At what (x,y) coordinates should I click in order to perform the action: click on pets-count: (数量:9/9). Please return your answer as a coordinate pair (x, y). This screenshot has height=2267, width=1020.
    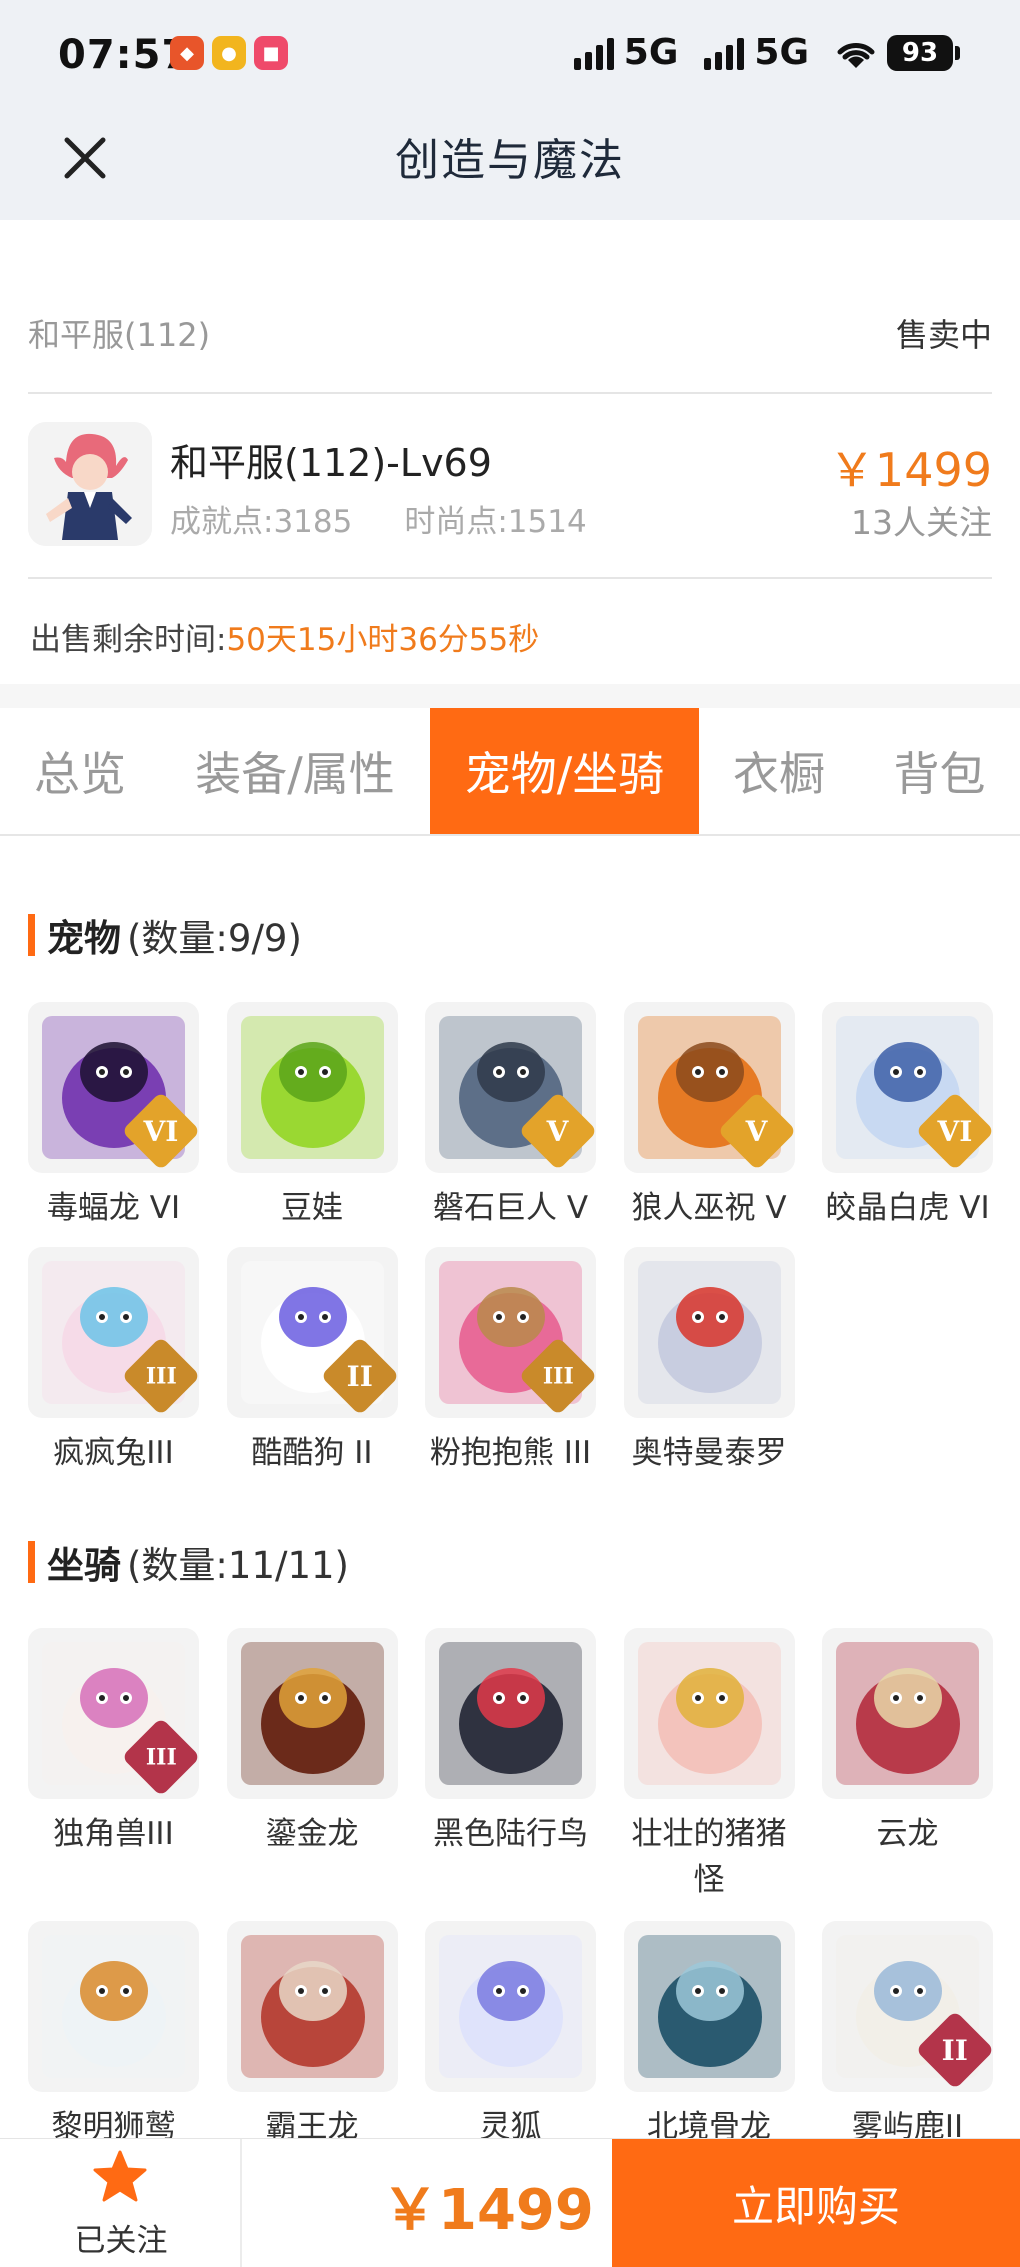
    Looking at the image, I should click on (214, 938).